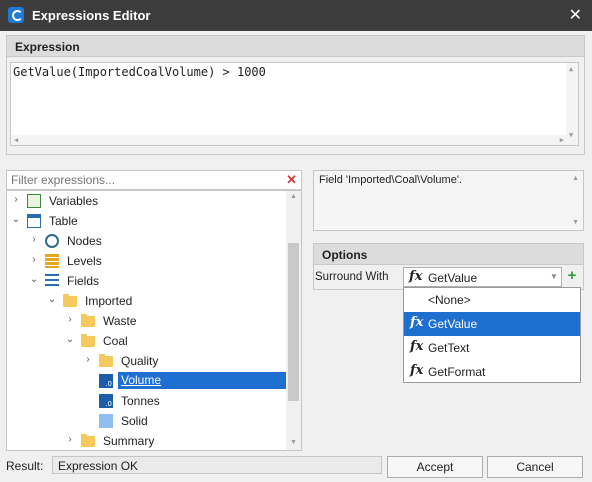 The image size is (592, 482). I want to click on tree-item-label: Quality, so click(140, 361).